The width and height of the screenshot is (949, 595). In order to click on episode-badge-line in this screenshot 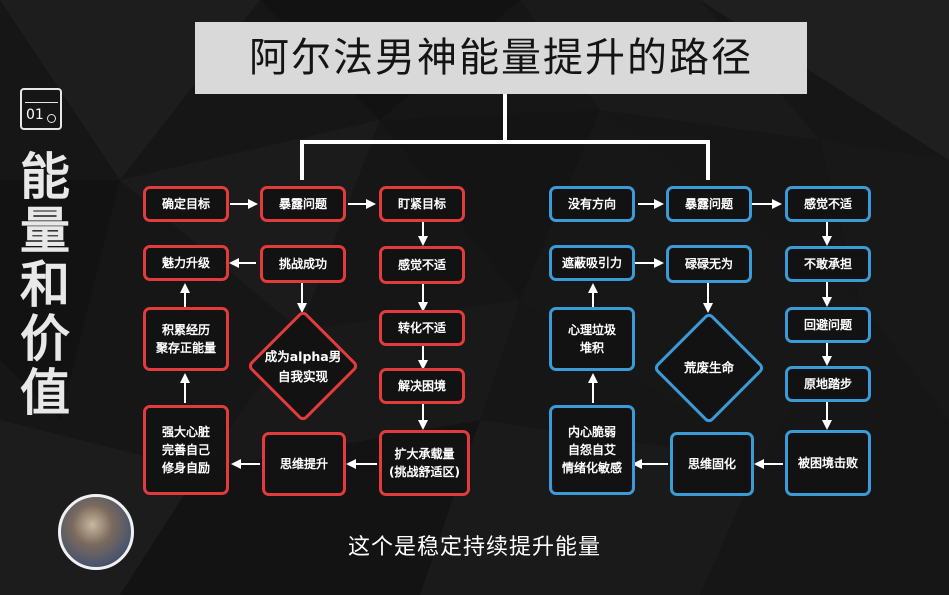, I will do `click(41, 102)`.